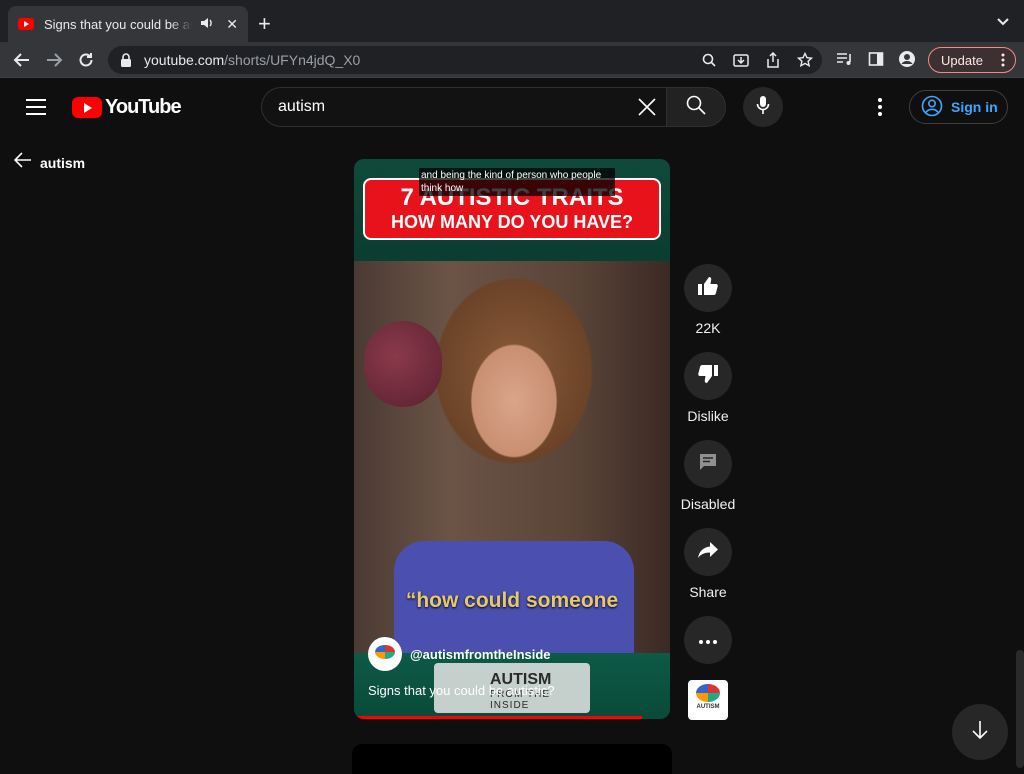 The height and width of the screenshot is (774, 1024). Describe the element at coordinates (54, 60) in the screenshot. I see `forward-arrow-icon` at that location.